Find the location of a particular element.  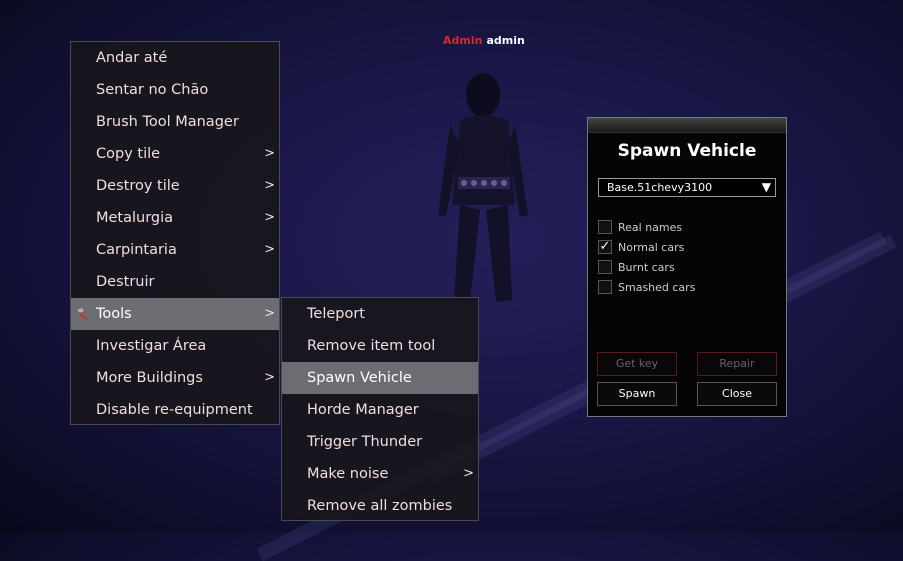

menu-item-walk-to: Andar até is located at coordinates (175, 58).